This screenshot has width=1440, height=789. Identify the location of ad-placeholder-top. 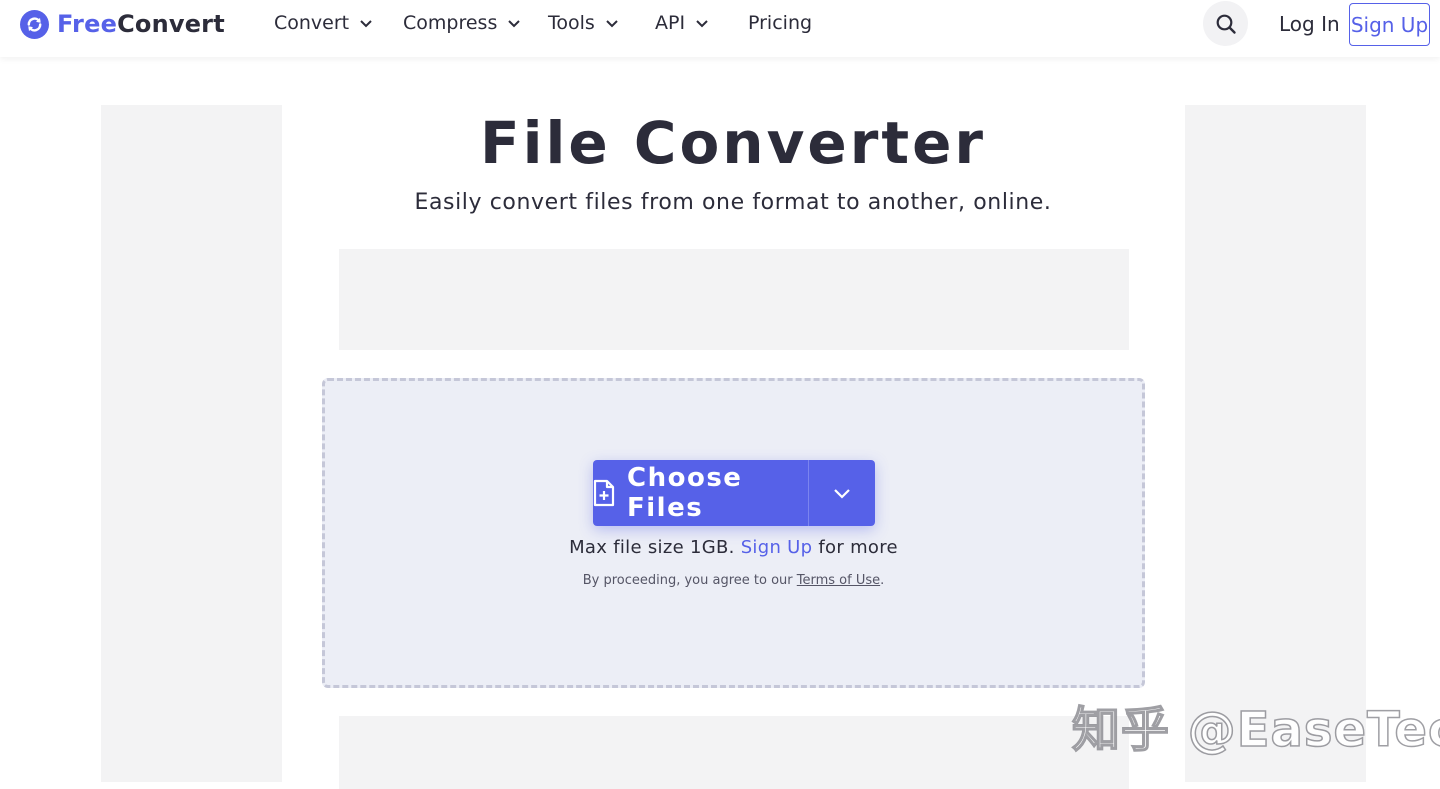
(734, 299).